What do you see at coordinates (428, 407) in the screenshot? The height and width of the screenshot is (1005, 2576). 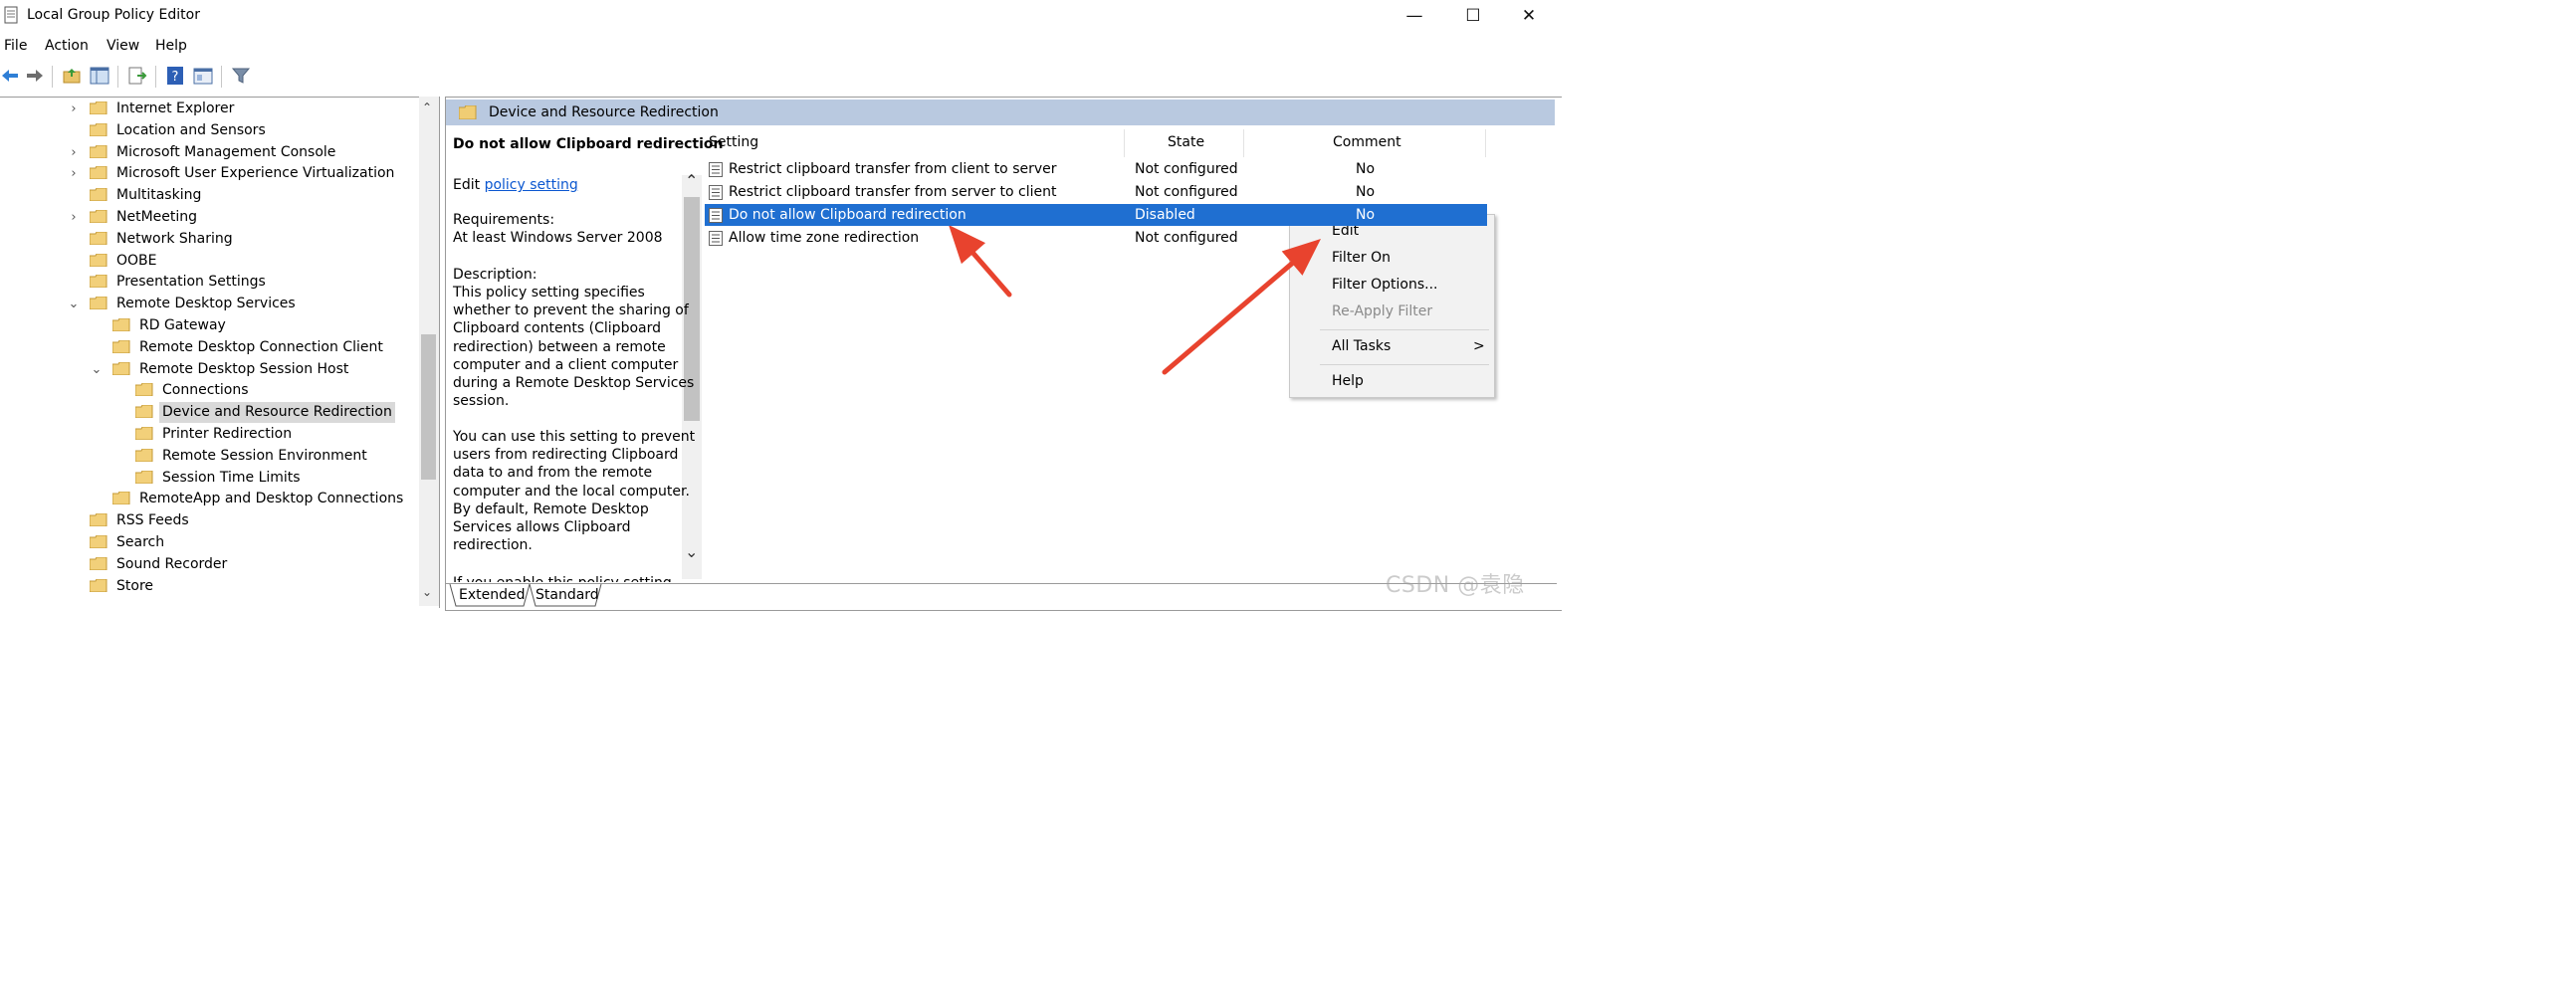 I see `tree-scrollbar-thumb` at bounding box center [428, 407].